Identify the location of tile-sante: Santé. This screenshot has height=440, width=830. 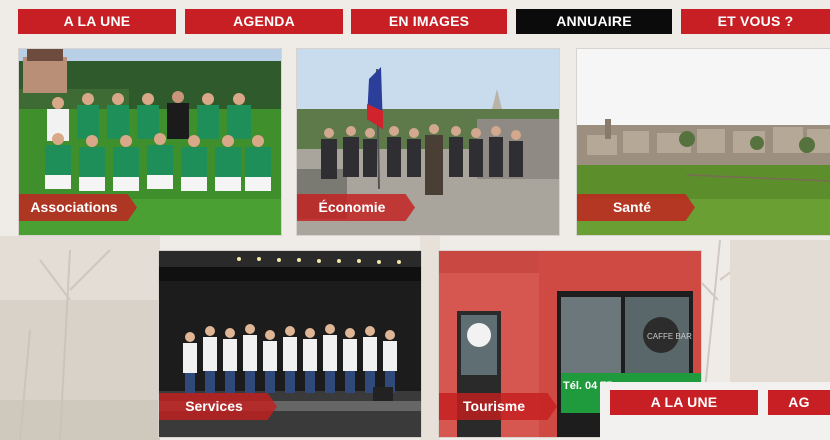
(703, 142).